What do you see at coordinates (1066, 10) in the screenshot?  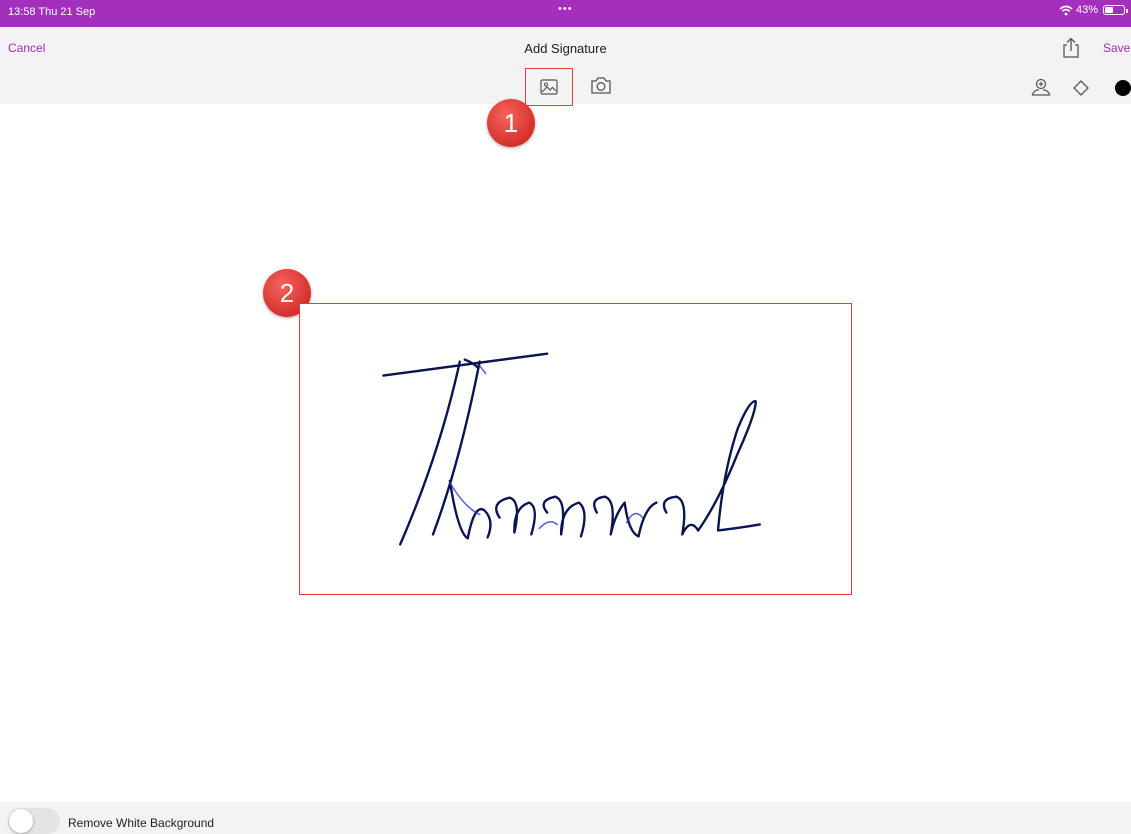 I see `wifi-icon` at bounding box center [1066, 10].